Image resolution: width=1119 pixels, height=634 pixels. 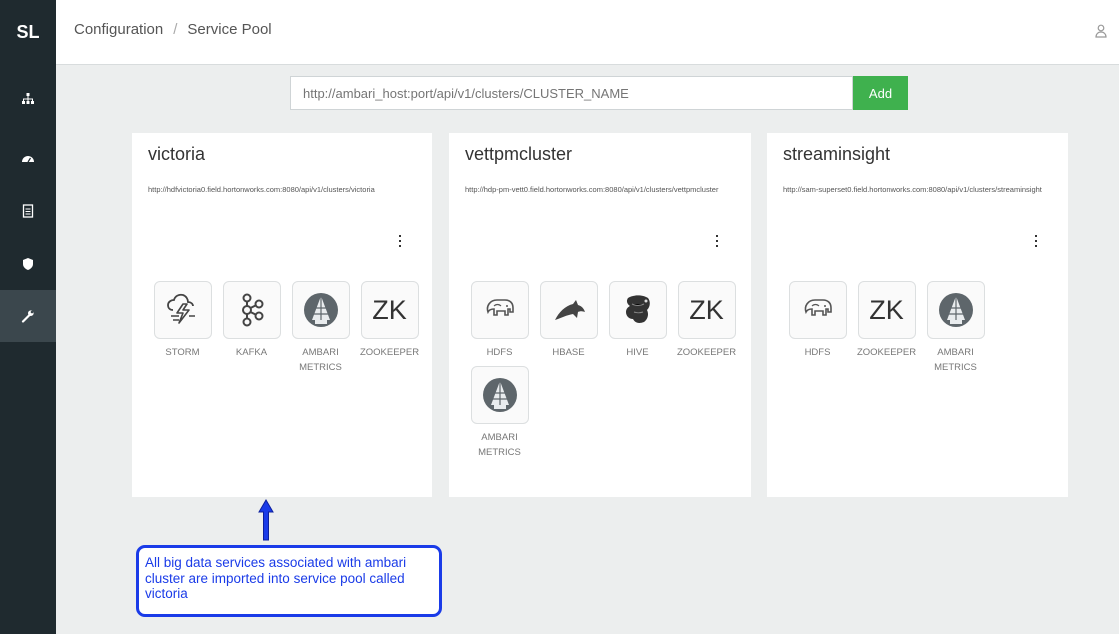 I want to click on file-icon, so click(x=28, y=211).